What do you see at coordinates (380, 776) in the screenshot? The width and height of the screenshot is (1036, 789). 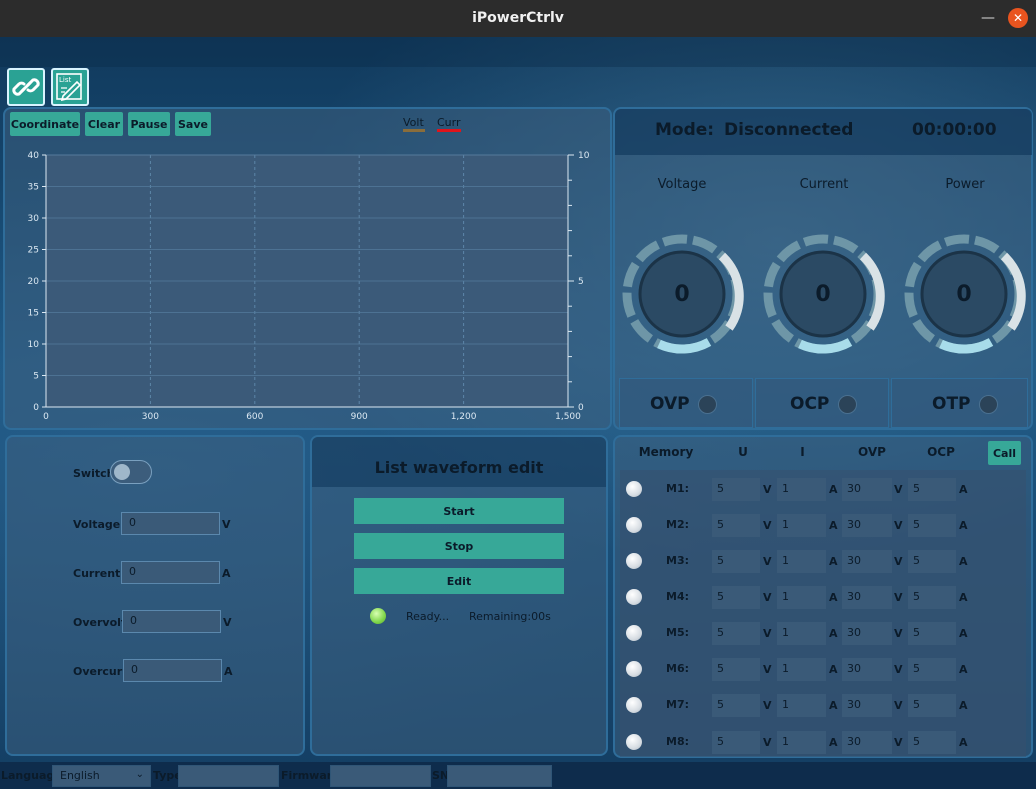 I see `firmware-field` at bounding box center [380, 776].